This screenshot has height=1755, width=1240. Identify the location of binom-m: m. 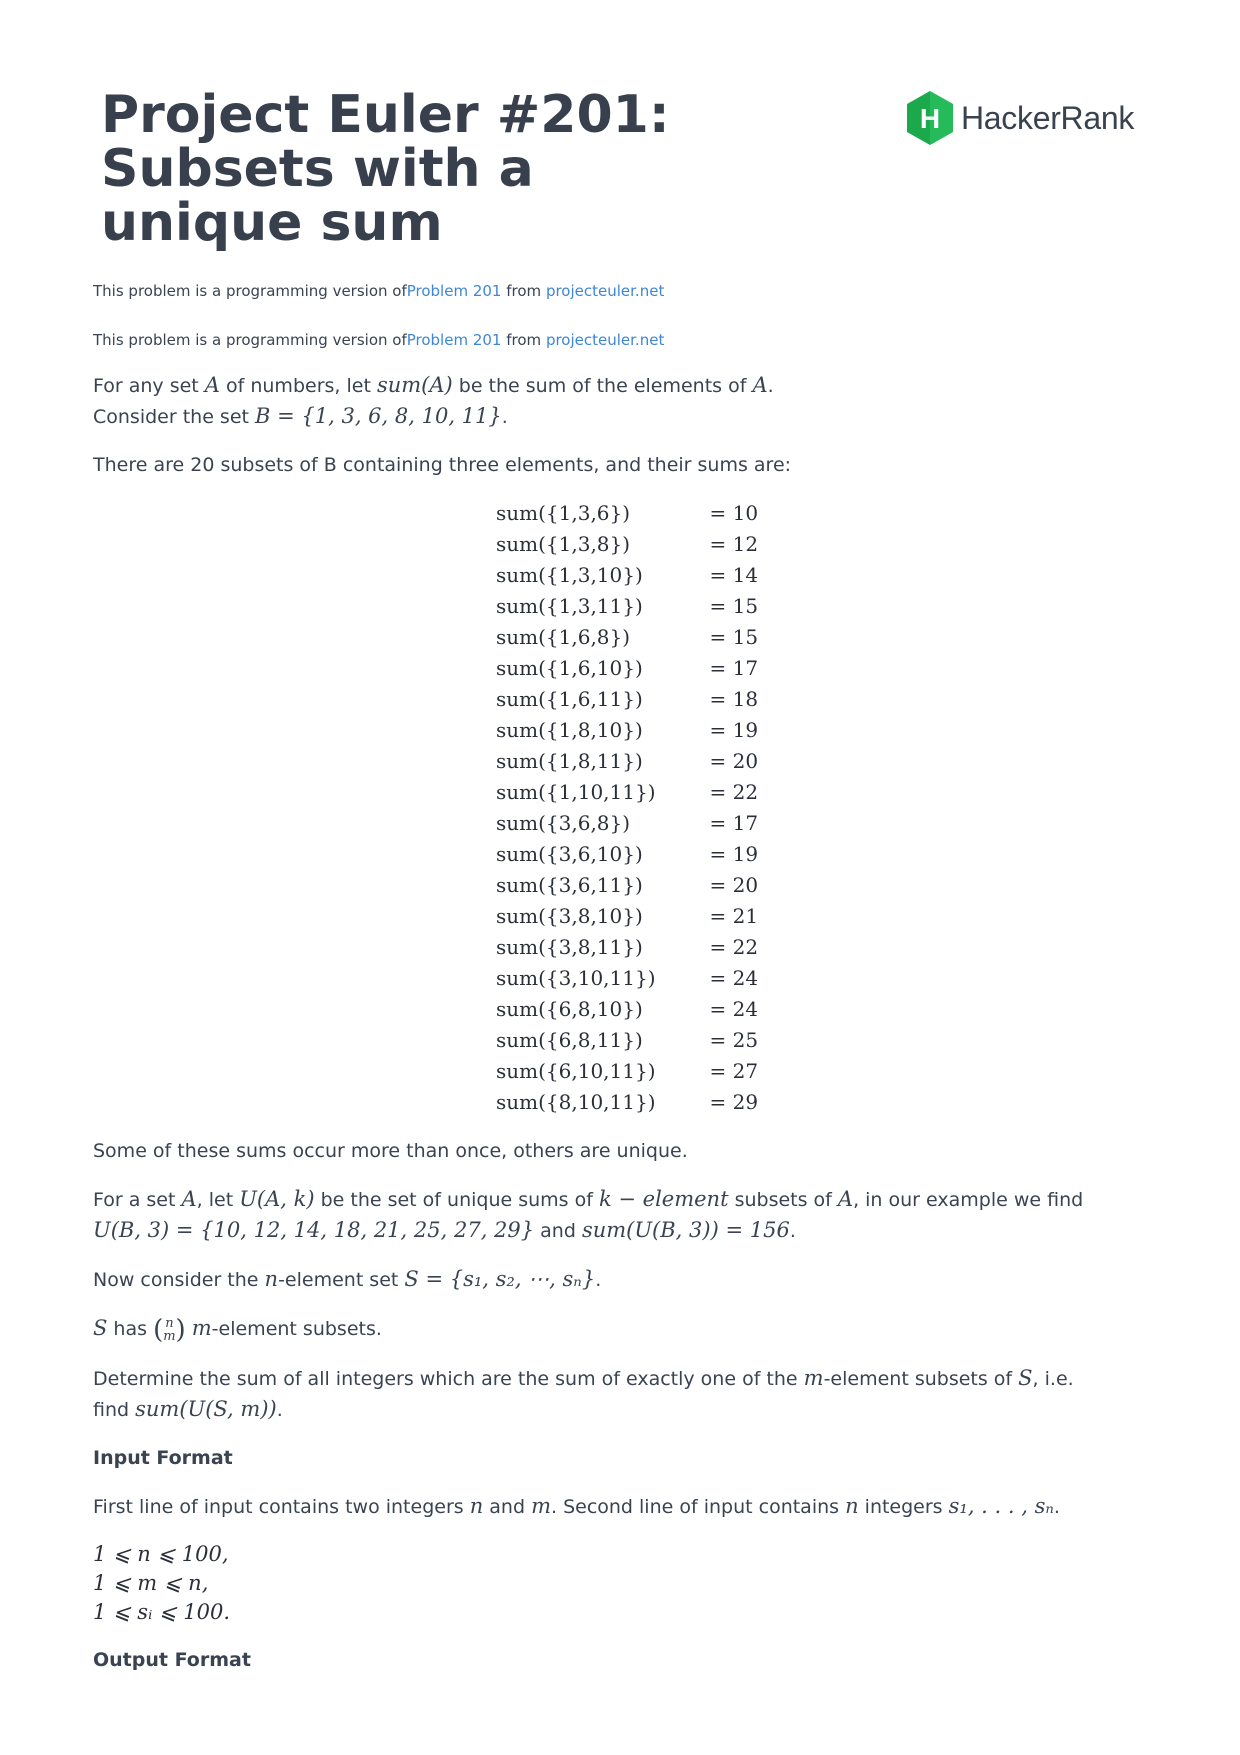
(169, 1336).